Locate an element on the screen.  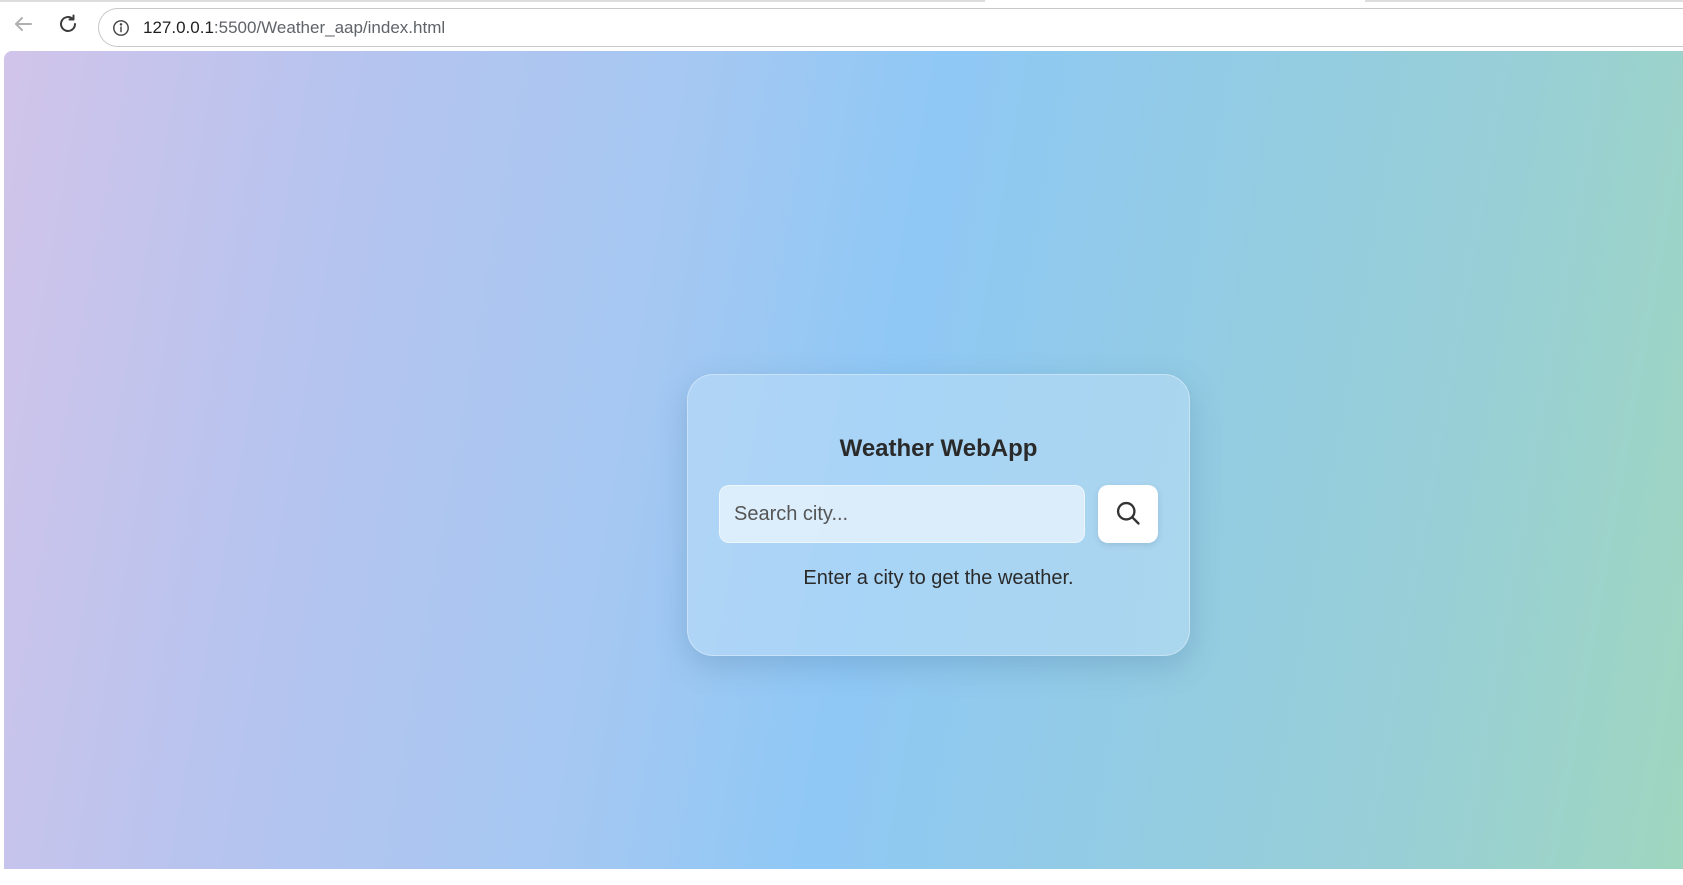
status-message: Enter a city to get the weather. is located at coordinates (938, 578).